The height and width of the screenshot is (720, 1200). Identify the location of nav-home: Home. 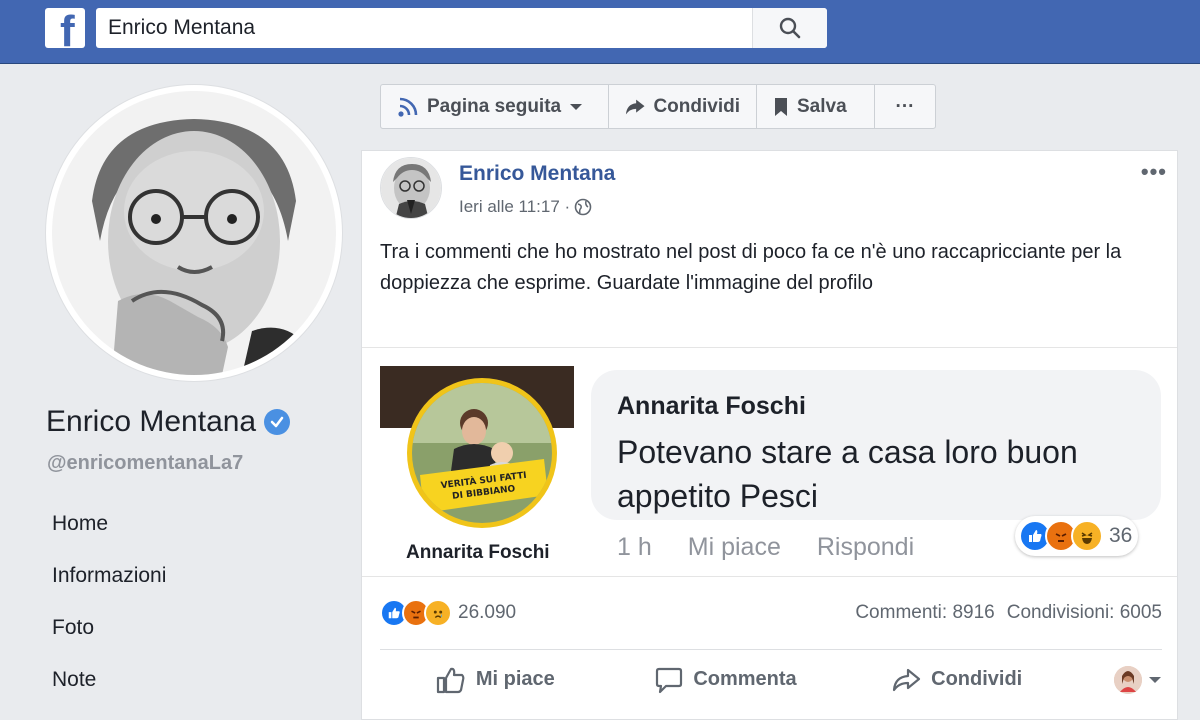
(109, 535).